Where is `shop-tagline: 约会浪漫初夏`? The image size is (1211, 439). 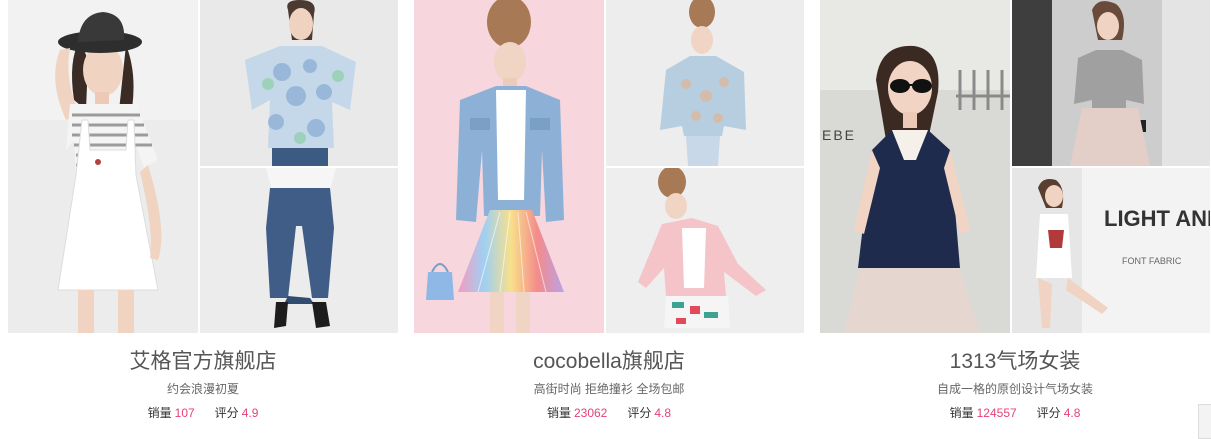
shop-tagline: 约会浪漫初夏 is located at coordinates (202, 389).